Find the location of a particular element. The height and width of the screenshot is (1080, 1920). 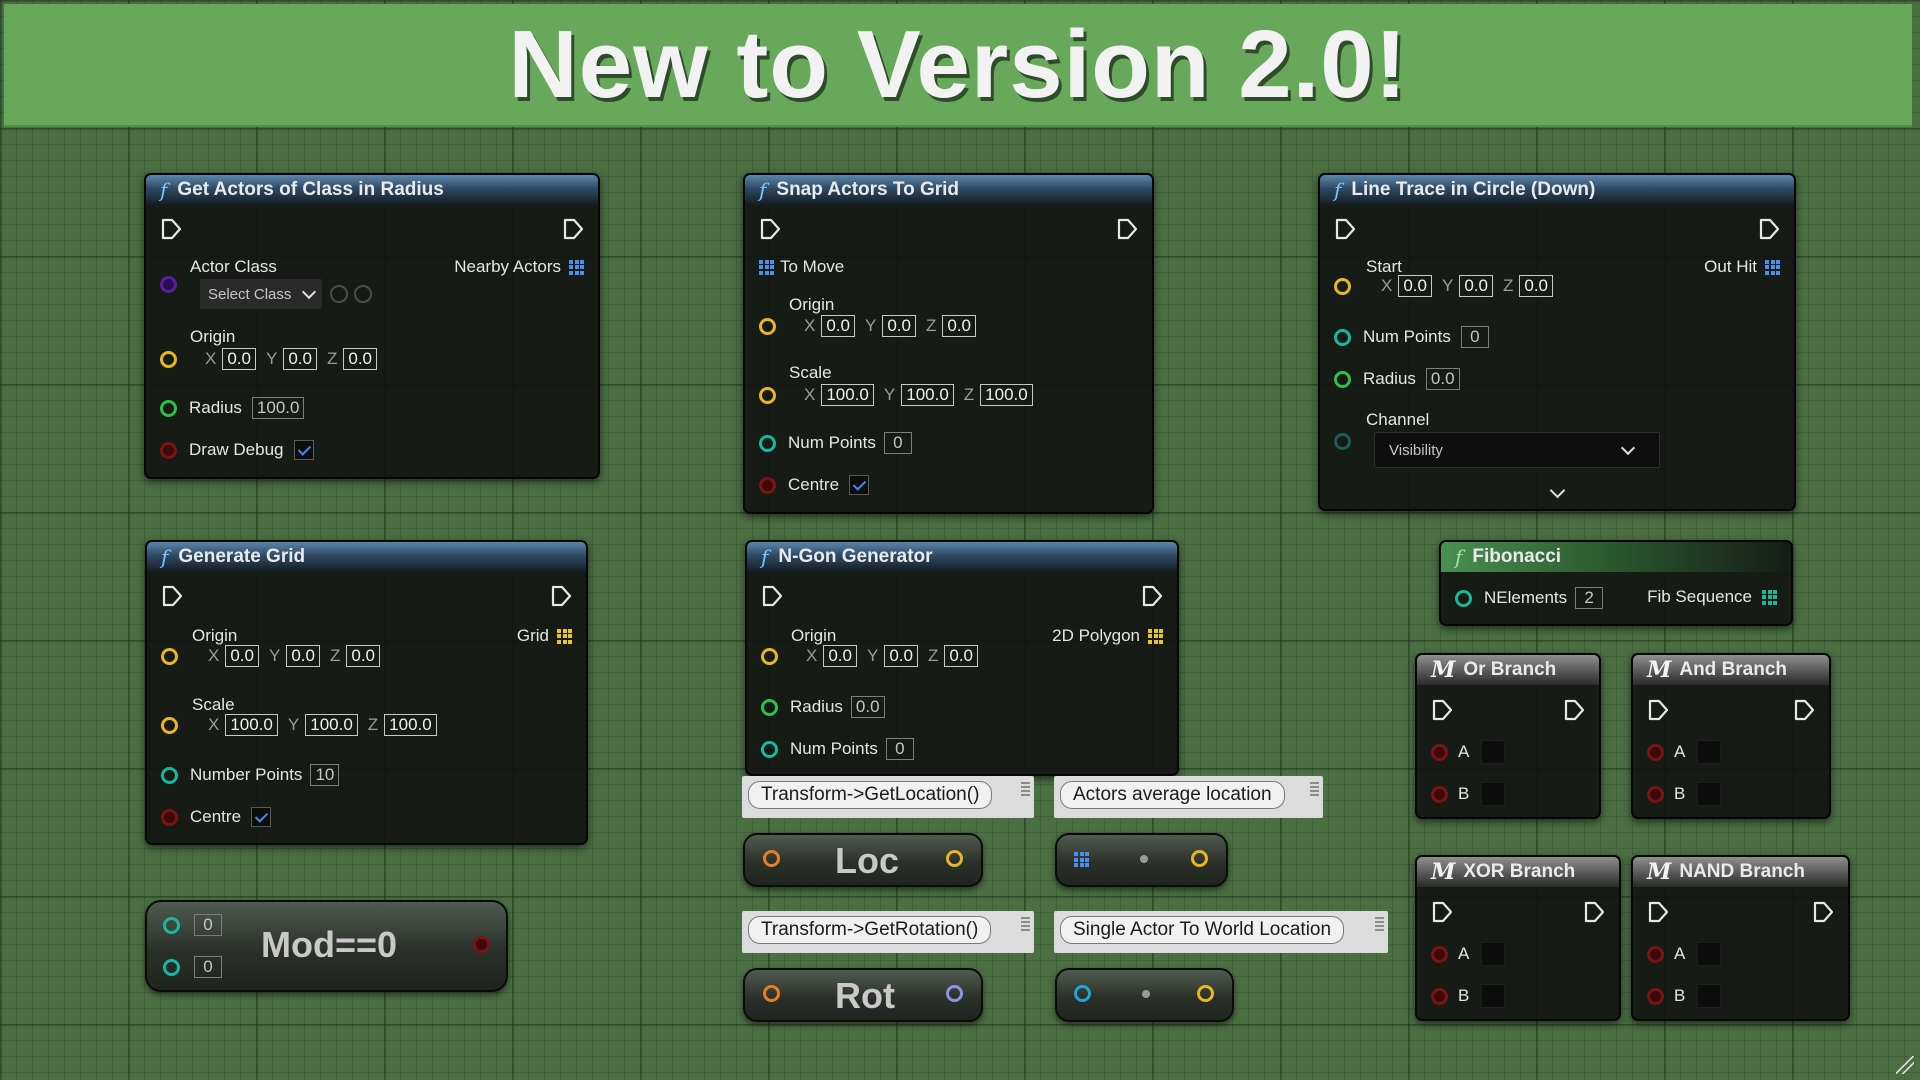

b-pin is located at coordinates (1655, 996).